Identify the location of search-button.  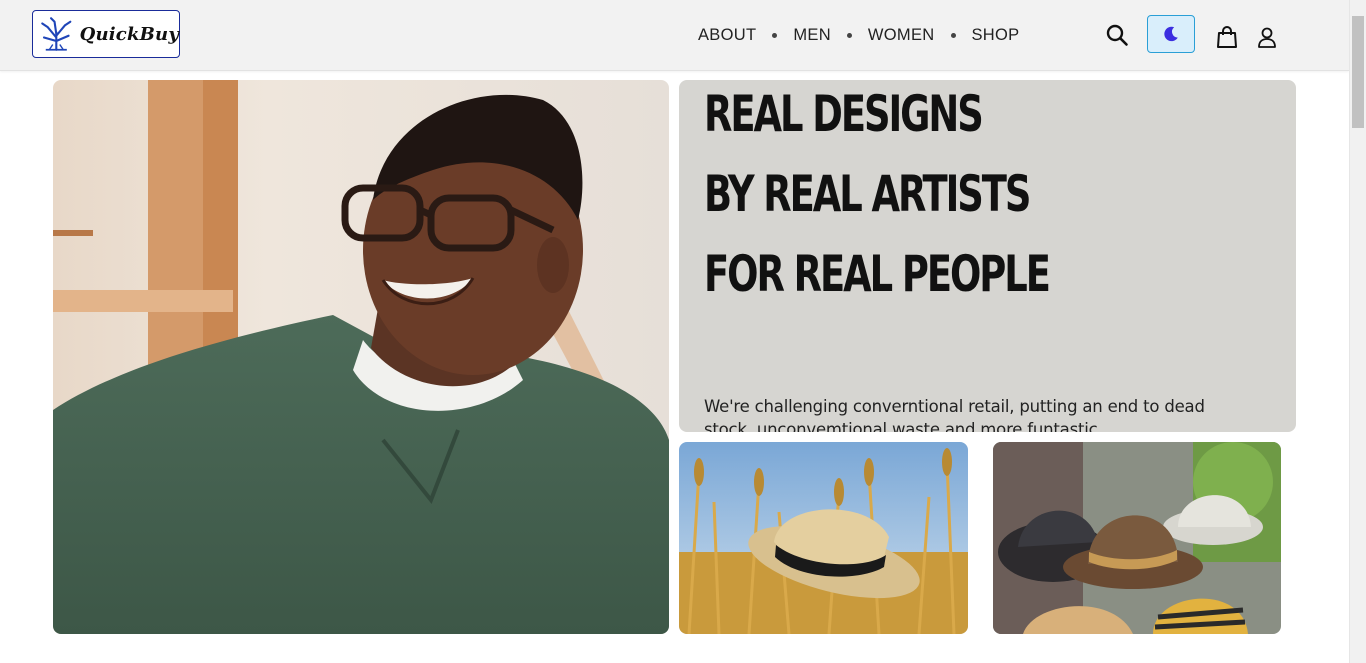
(1117, 35).